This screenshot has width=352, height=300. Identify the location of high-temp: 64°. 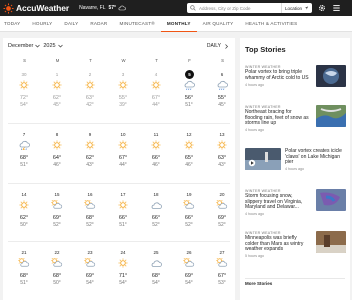
(57, 158).